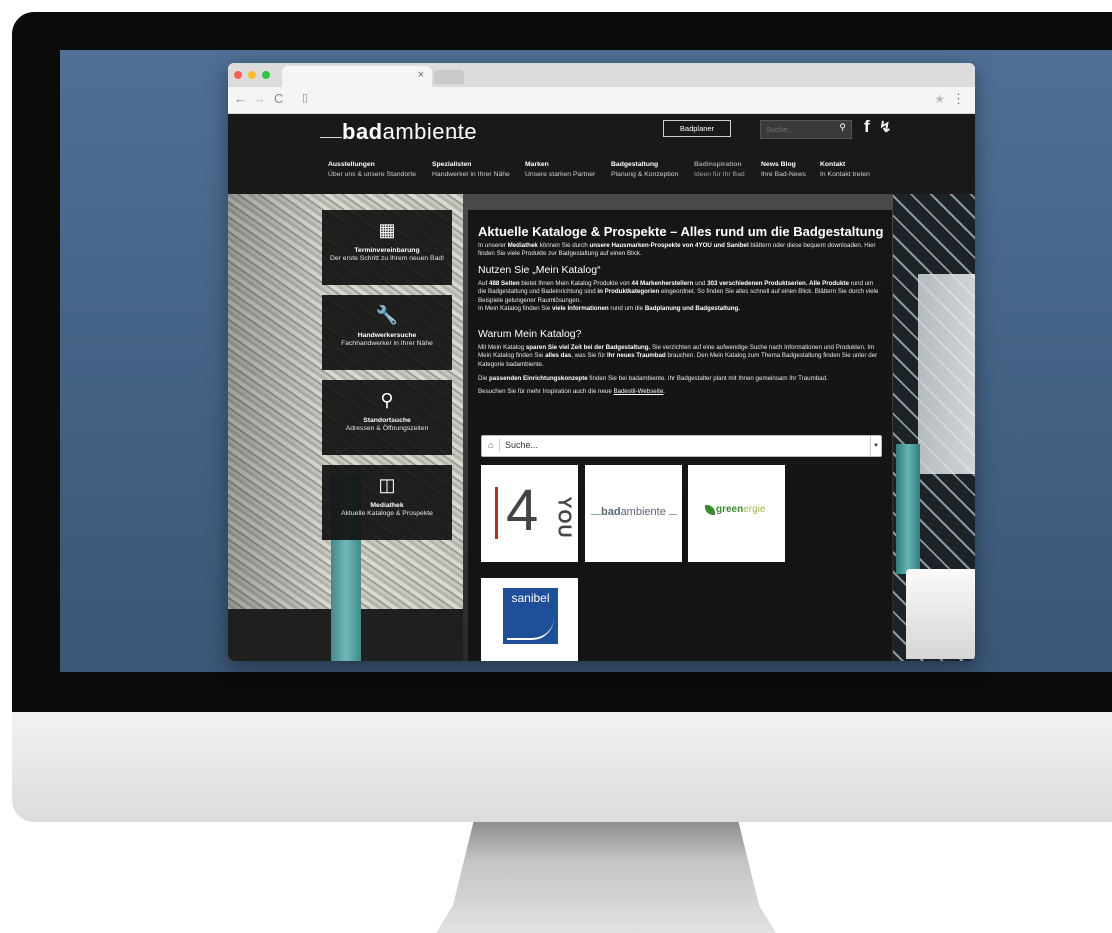  What do you see at coordinates (783, 174) in the screenshot?
I see `nav-subtitle: Ihre Bad-News` at bounding box center [783, 174].